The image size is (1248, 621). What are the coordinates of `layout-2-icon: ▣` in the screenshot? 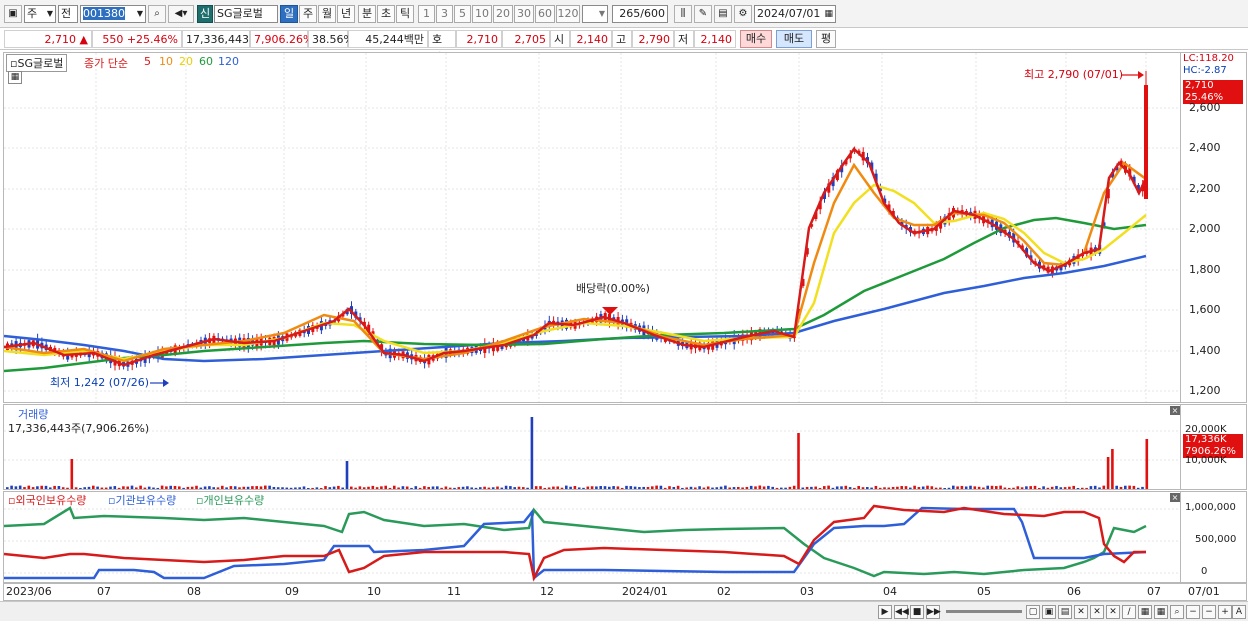 It's located at (1049, 612).